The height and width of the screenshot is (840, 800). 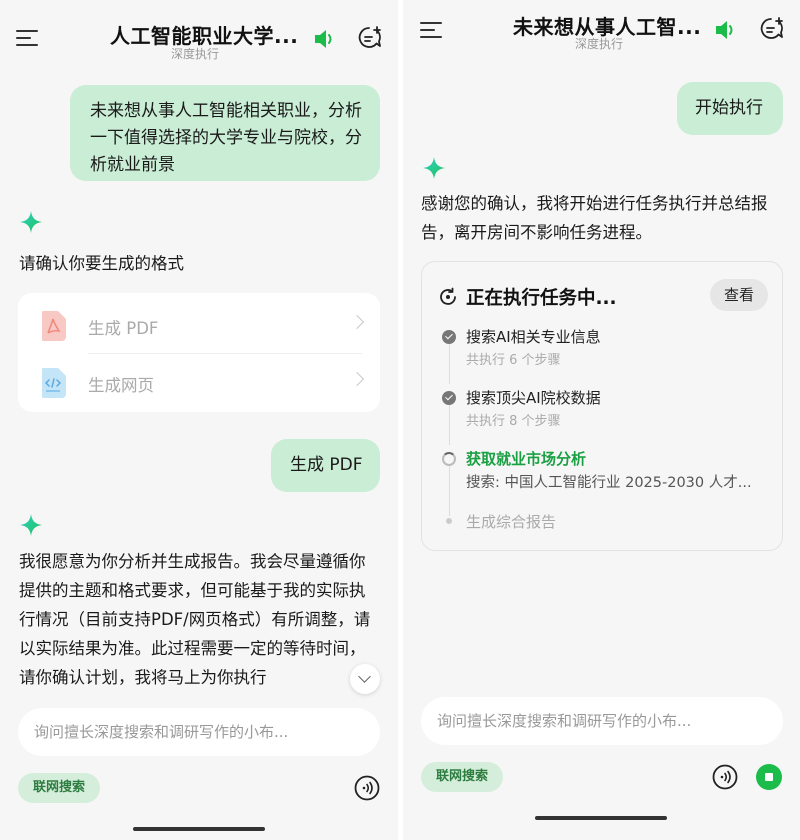 What do you see at coordinates (448, 296) in the screenshot?
I see `task-running-icon` at bounding box center [448, 296].